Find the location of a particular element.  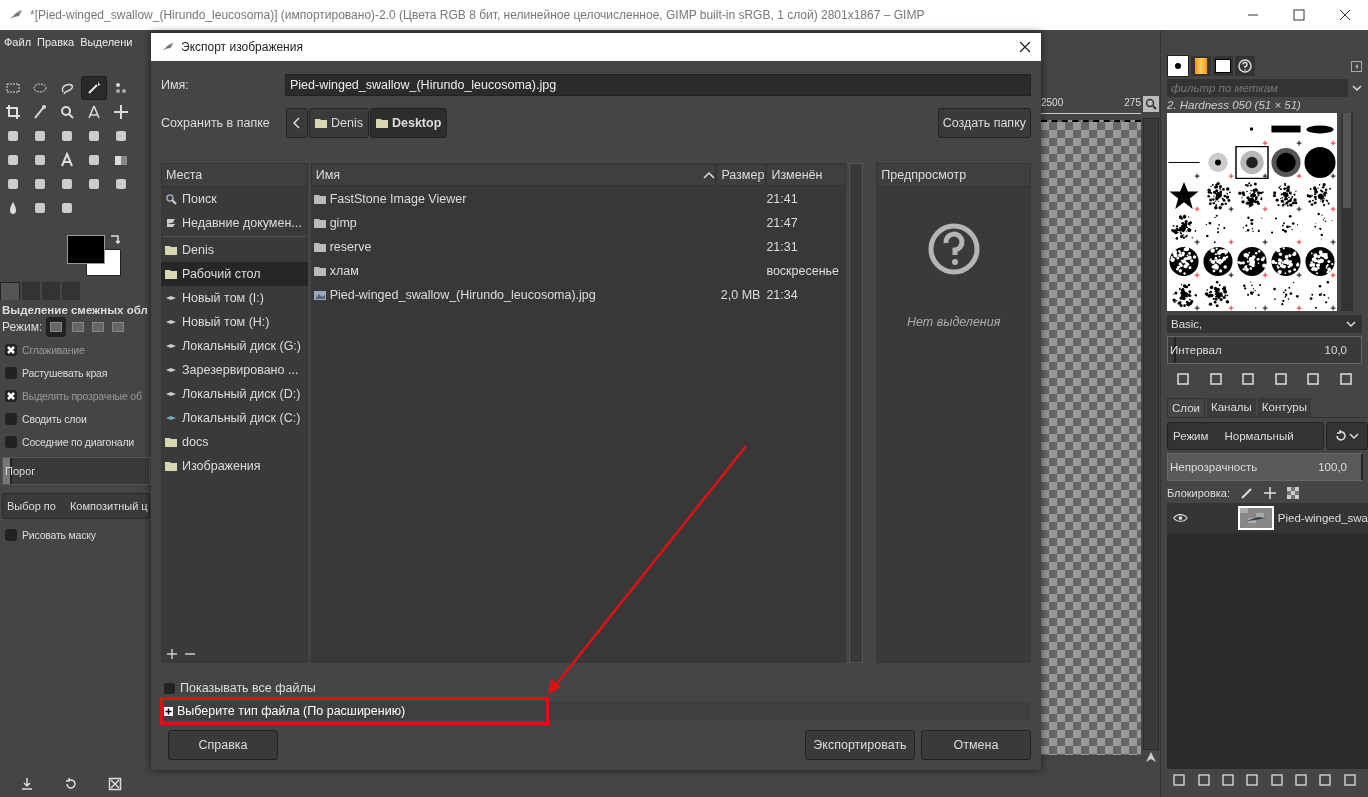

layer-row: Pied-winged_swa is located at coordinates (1267, 518).